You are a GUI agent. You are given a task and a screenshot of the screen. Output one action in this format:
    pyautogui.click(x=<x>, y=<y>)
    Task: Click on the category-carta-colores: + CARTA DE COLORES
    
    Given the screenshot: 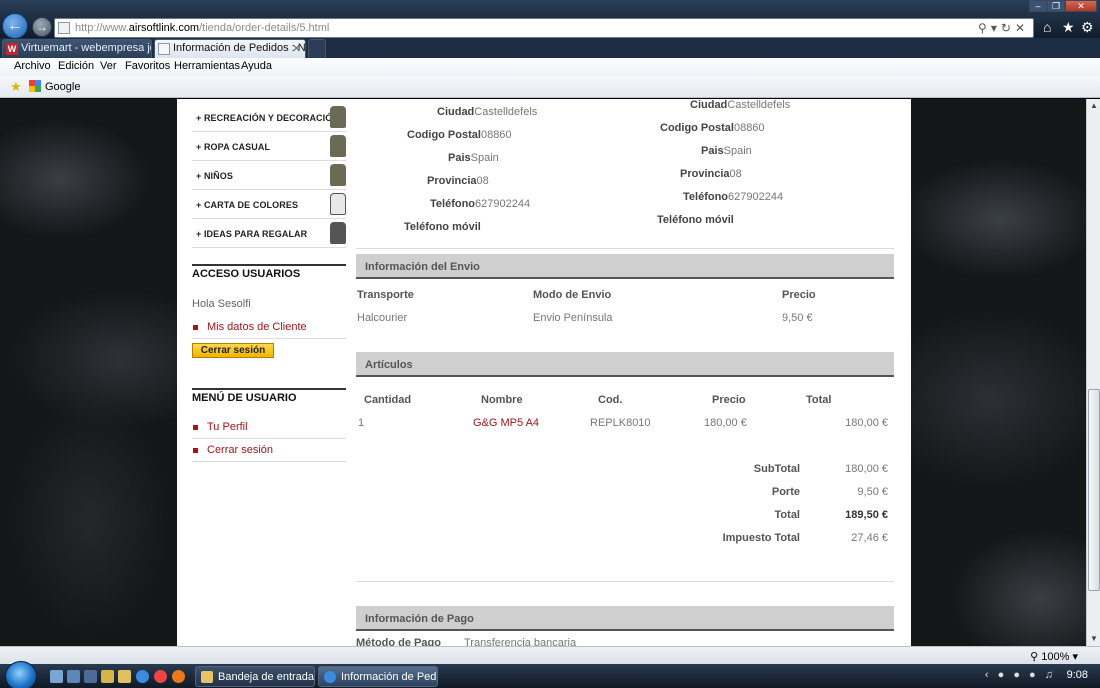 What is the action you would take?
    pyautogui.click(x=269, y=204)
    